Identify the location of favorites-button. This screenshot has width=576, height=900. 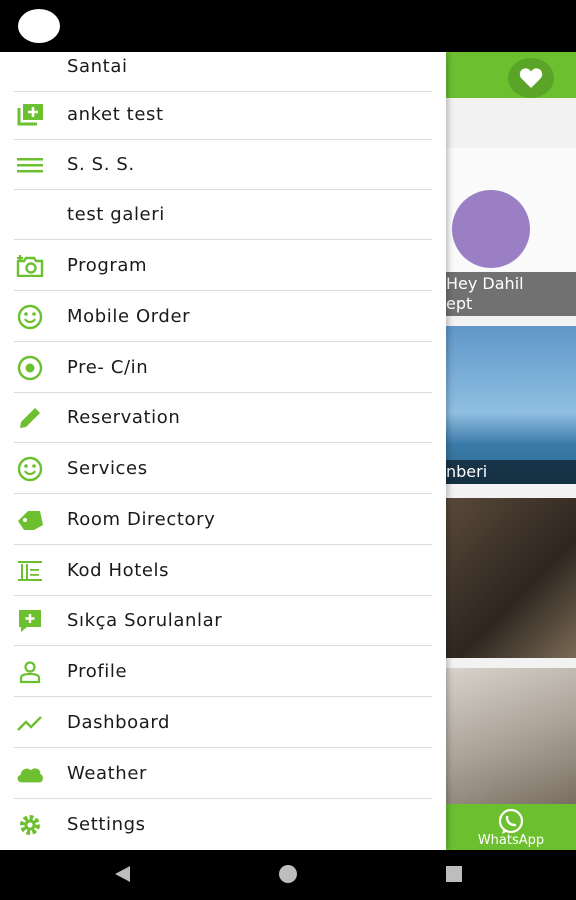
(531, 78).